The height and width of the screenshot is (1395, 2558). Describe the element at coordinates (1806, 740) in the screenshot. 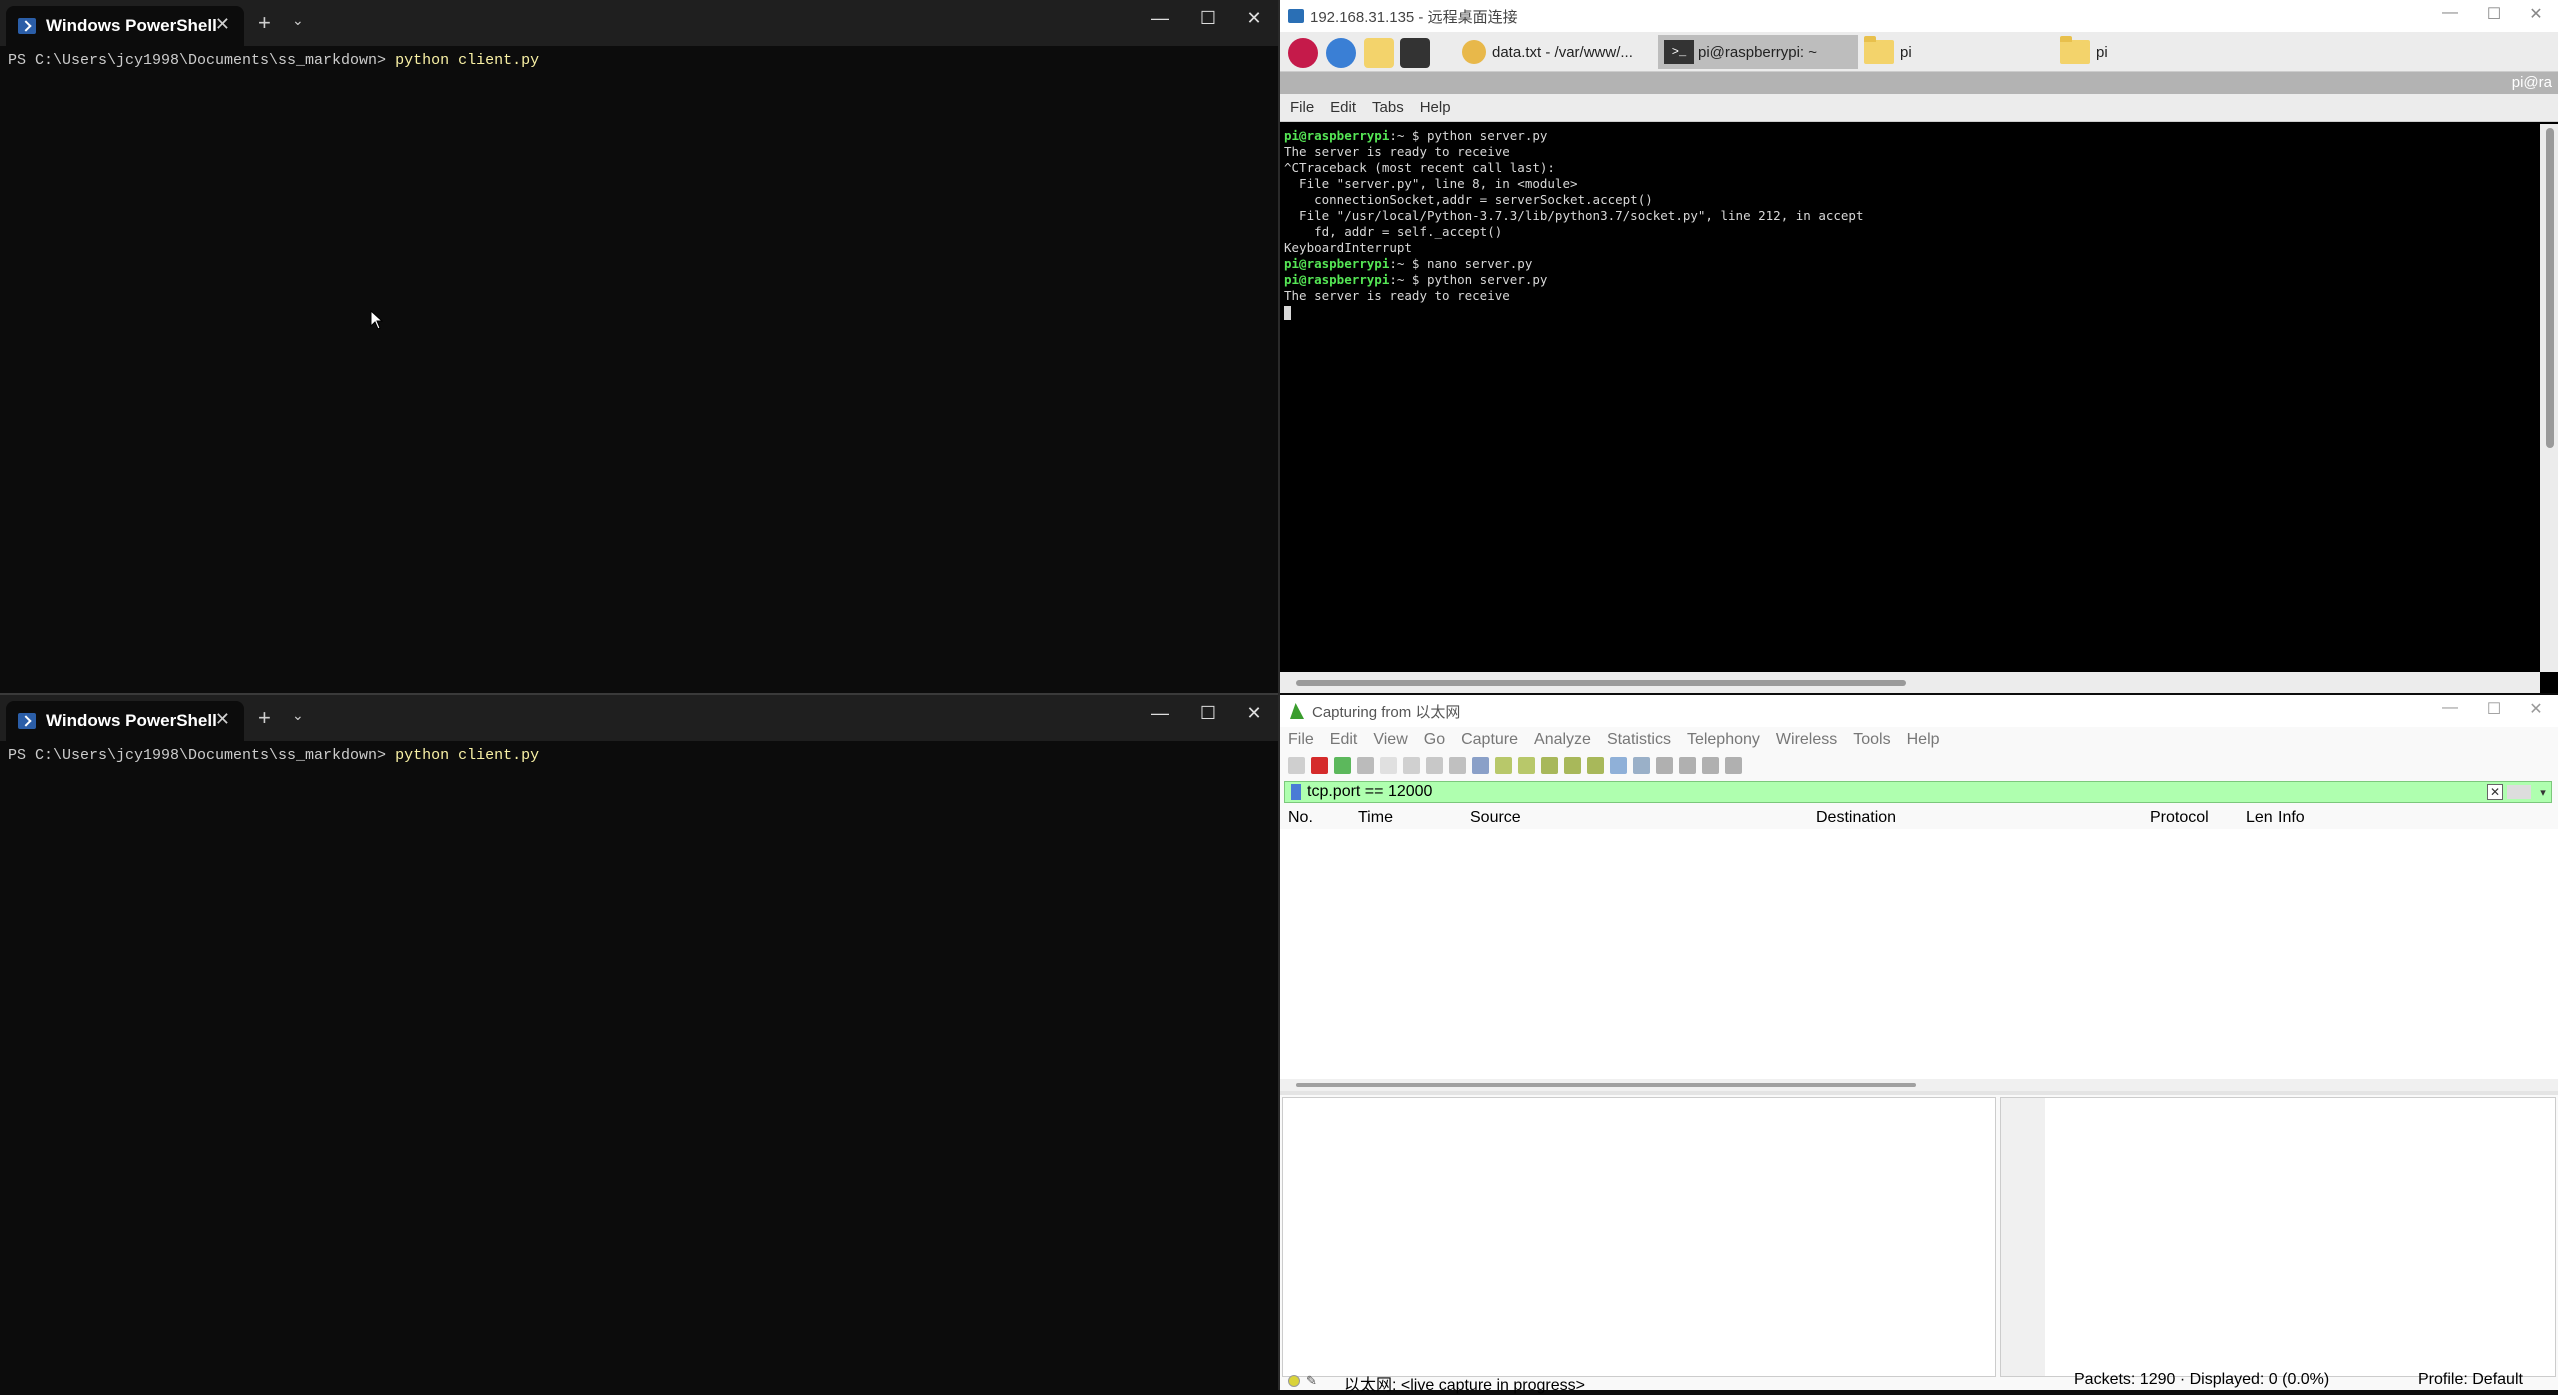

I see `menu-wireless: Wireless` at that location.